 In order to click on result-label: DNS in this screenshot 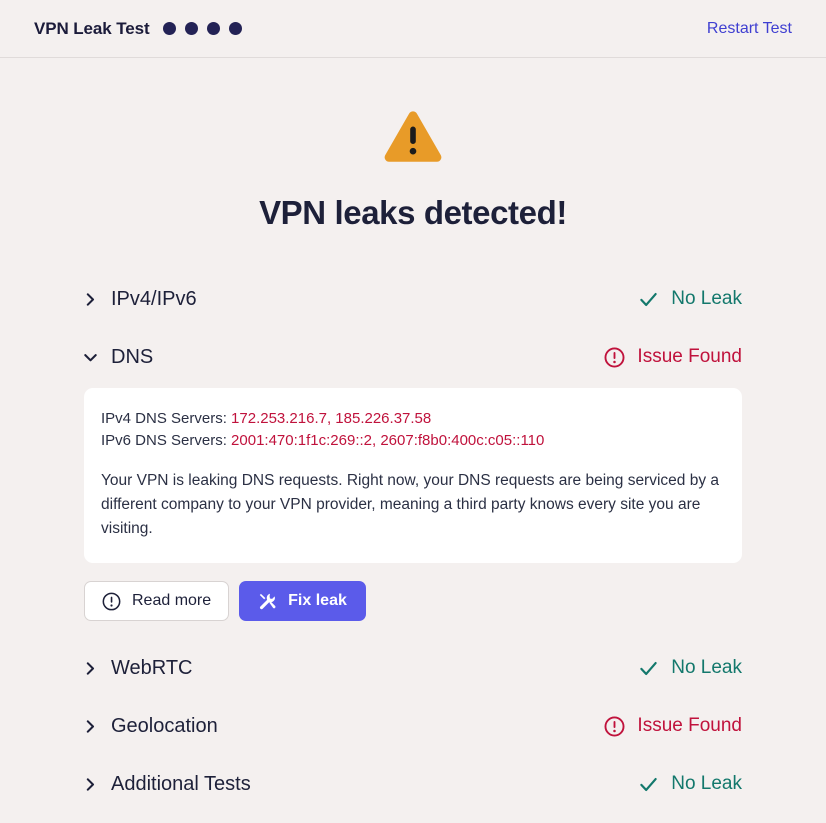, I will do `click(132, 356)`.